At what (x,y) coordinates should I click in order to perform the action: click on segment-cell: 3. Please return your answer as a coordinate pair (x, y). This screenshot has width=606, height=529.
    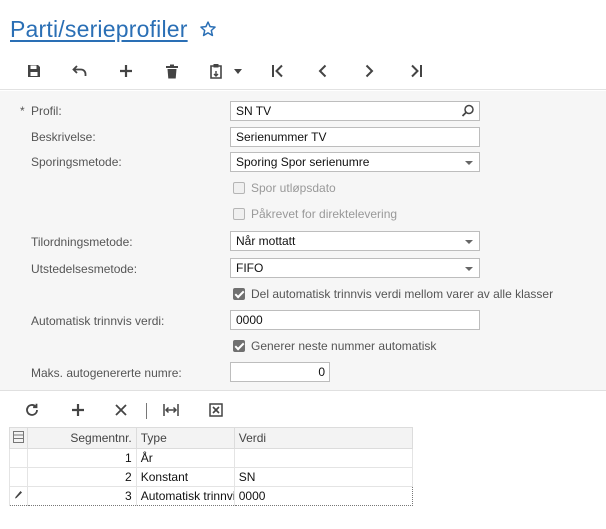
    Looking at the image, I should click on (81, 496).